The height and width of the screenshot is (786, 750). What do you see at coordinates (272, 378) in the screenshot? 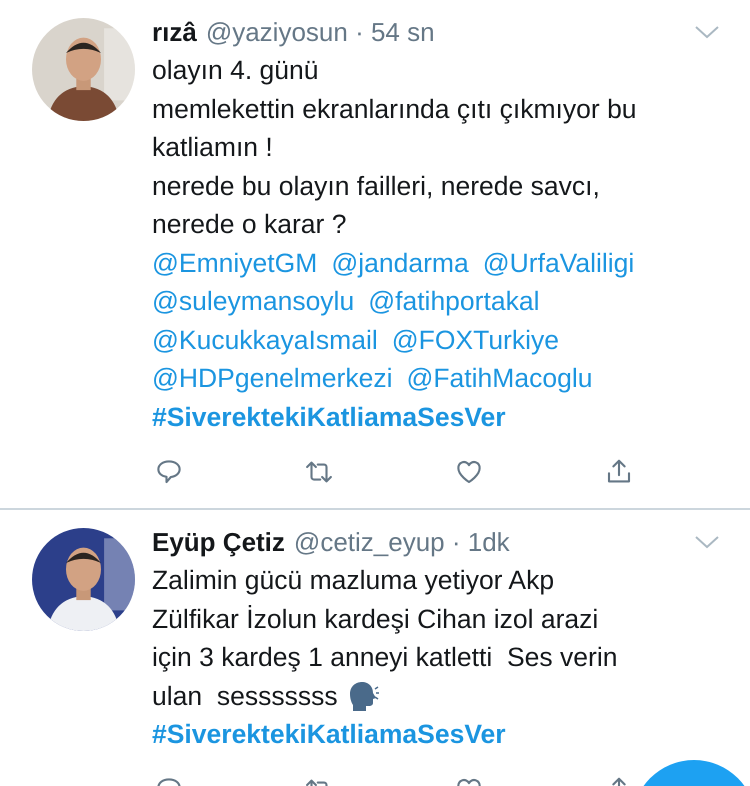
I see `mention-link: @HDPgenelmerkezi` at bounding box center [272, 378].